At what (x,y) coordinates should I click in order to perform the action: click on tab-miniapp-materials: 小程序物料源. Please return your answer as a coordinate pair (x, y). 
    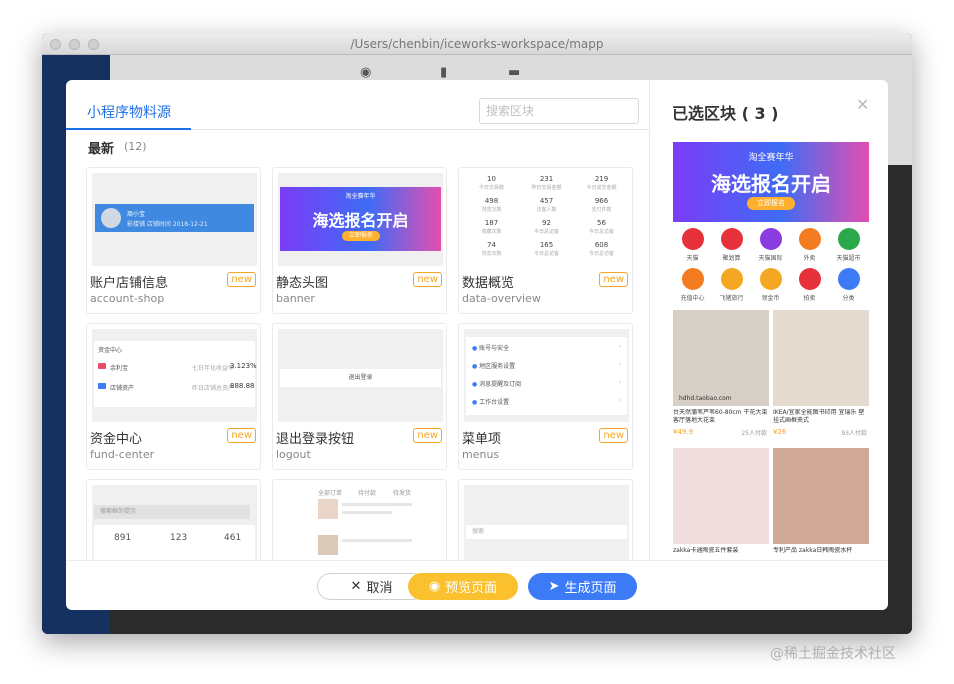
    Looking at the image, I should click on (129, 112).